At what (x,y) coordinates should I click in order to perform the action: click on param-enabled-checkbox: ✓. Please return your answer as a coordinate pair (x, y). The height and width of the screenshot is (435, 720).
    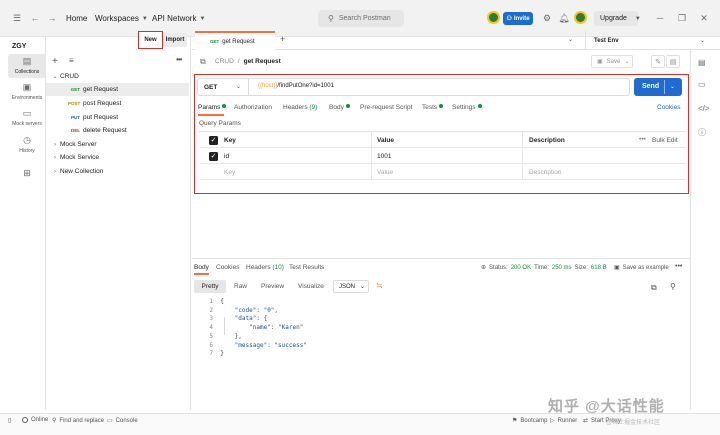
    Looking at the image, I should click on (213, 156).